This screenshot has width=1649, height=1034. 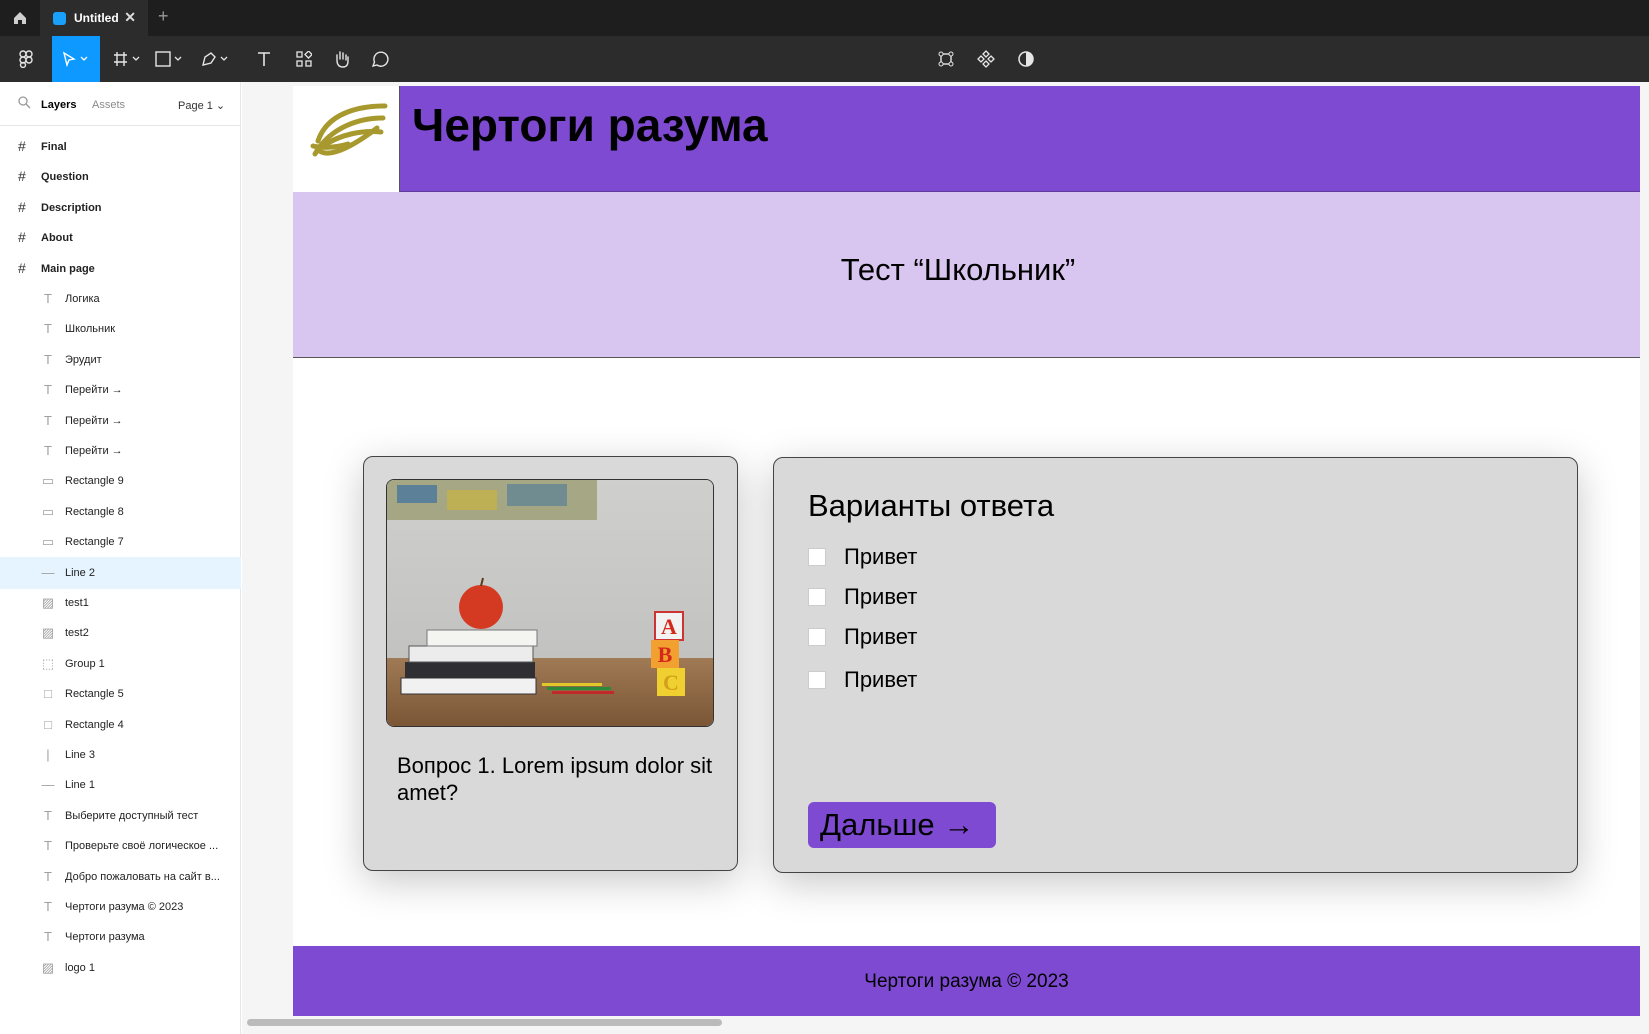 I want to click on answer-label: Привет, so click(x=881, y=556).